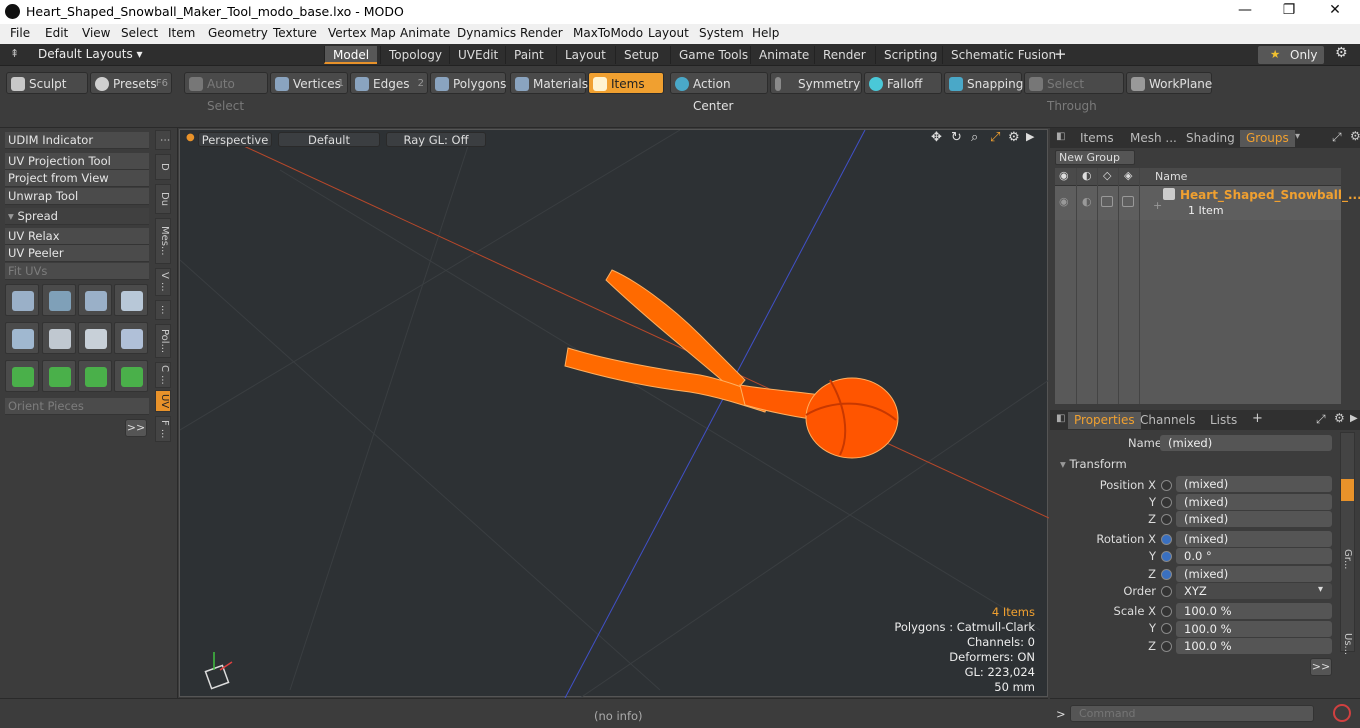 The image size is (1360, 728). Describe the element at coordinates (541, 33) in the screenshot. I see `menu-render: Render` at that location.